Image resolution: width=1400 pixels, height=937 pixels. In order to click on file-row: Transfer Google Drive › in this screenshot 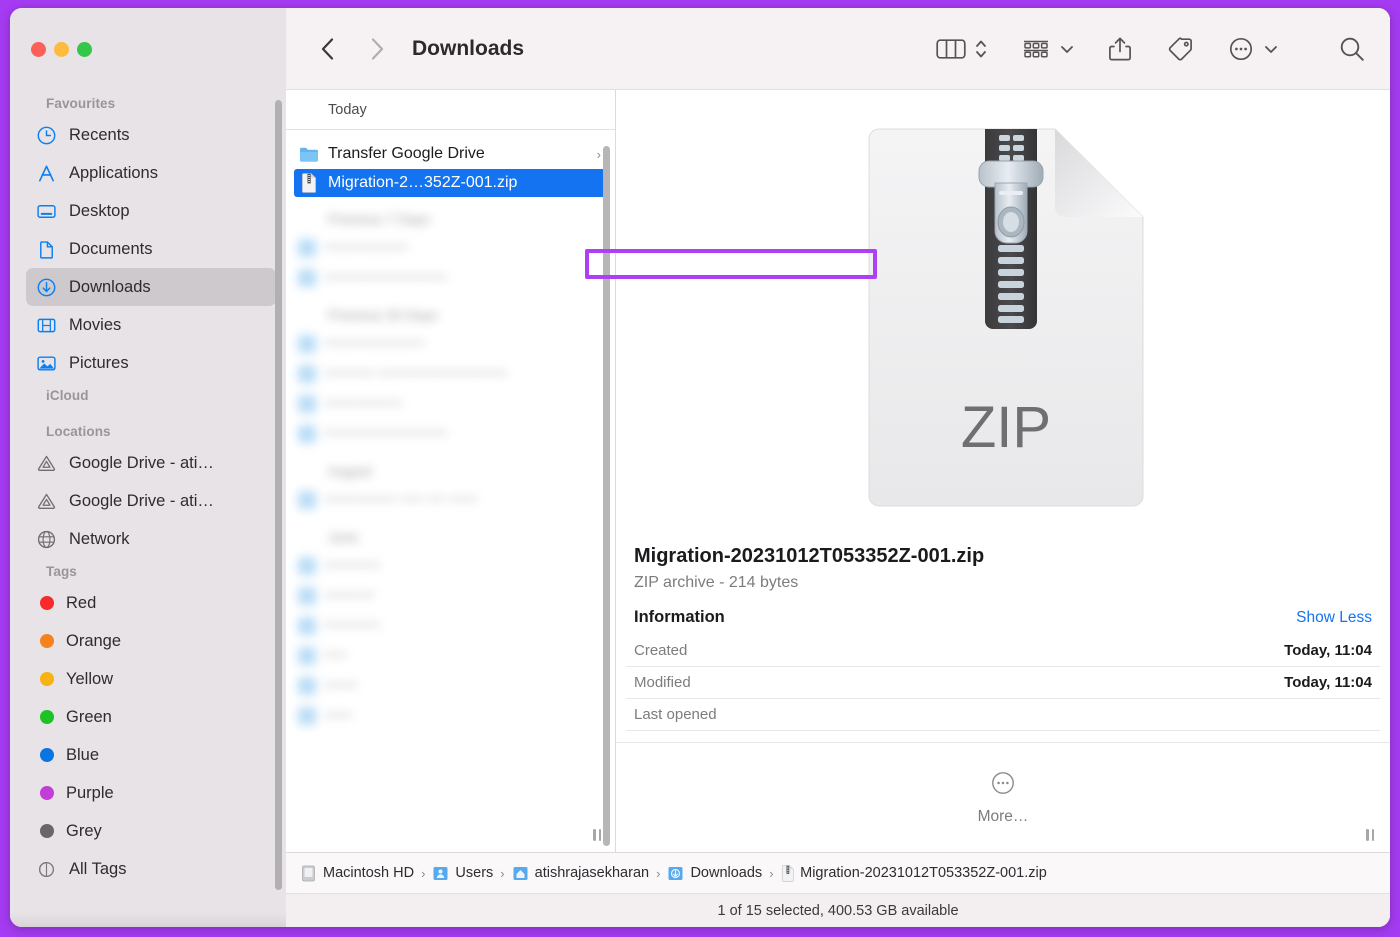, I will do `click(450, 154)`.